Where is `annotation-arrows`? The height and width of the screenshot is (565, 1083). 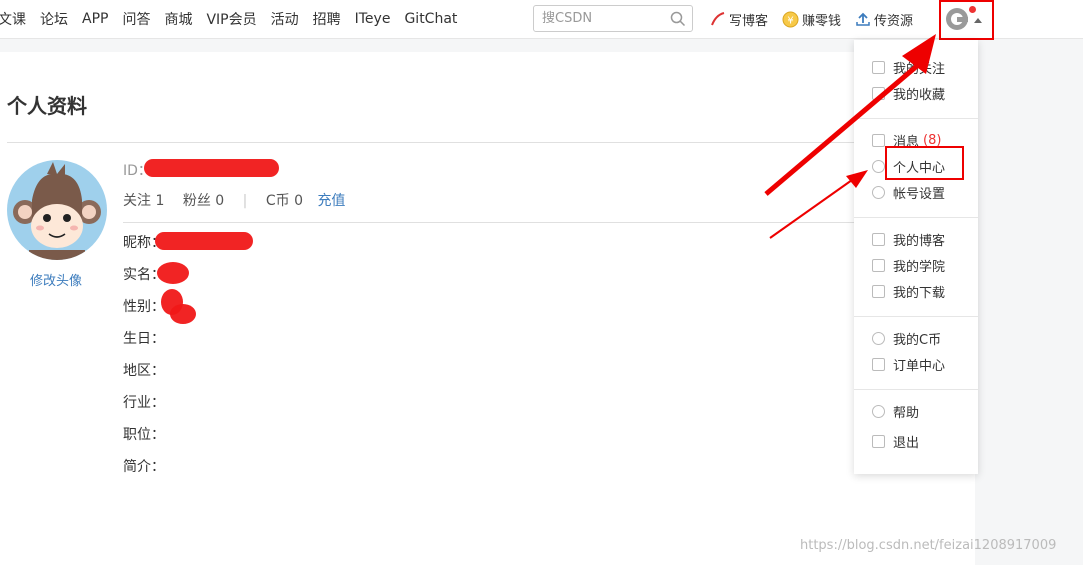 annotation-arrows is located at coordinates (850, 136).